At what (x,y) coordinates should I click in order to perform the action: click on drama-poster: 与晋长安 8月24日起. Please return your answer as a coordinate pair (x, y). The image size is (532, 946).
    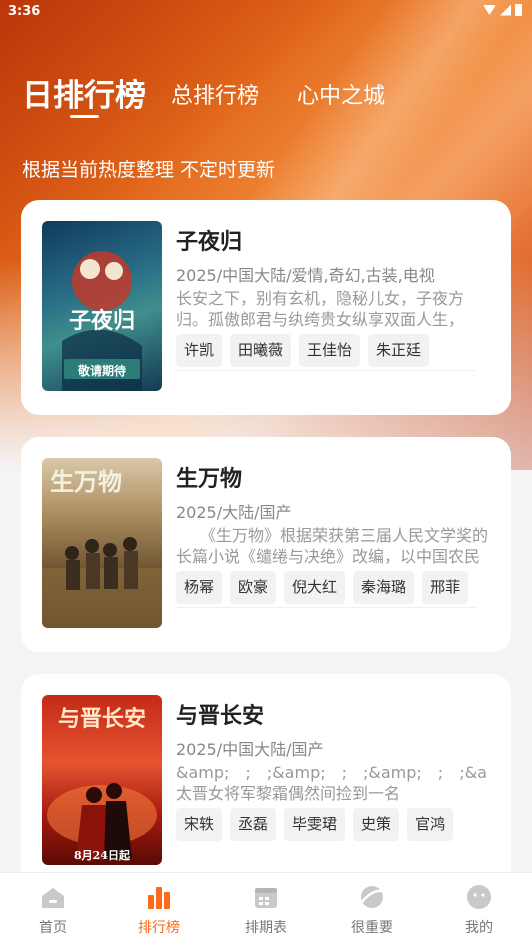
    Looking at the image, I should click on (102, 780).